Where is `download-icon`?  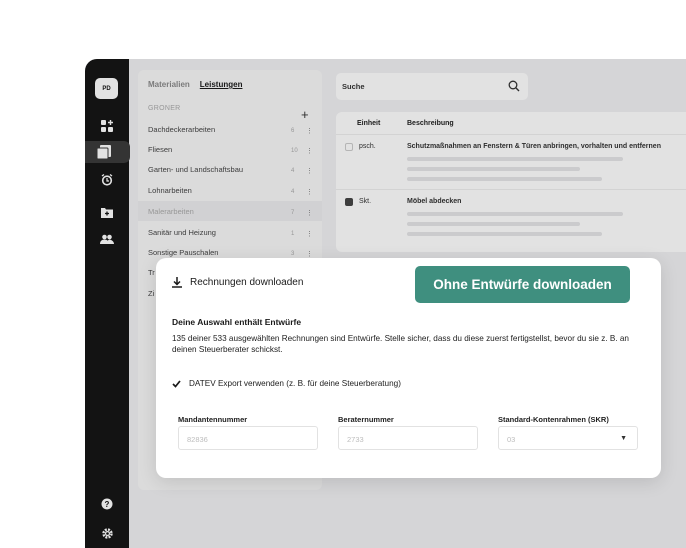
download-icon is located at coordinates (177, 282).